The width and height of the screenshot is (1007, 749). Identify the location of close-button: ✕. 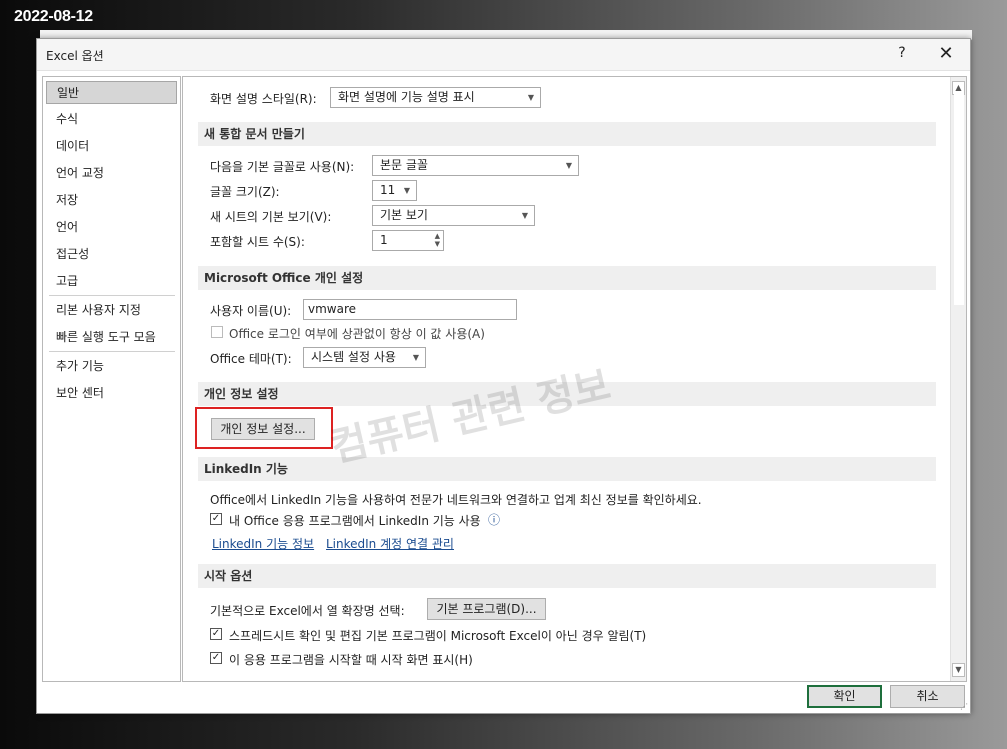
(946, 53).